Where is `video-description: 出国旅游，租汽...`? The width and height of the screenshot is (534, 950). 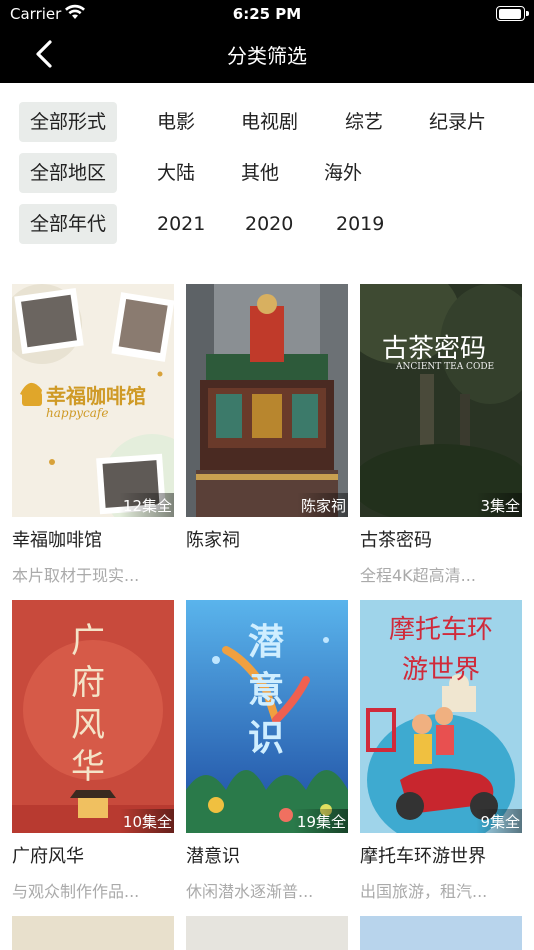
video-description: 出国旅游，租汽... is located at coordinates (424, 891).